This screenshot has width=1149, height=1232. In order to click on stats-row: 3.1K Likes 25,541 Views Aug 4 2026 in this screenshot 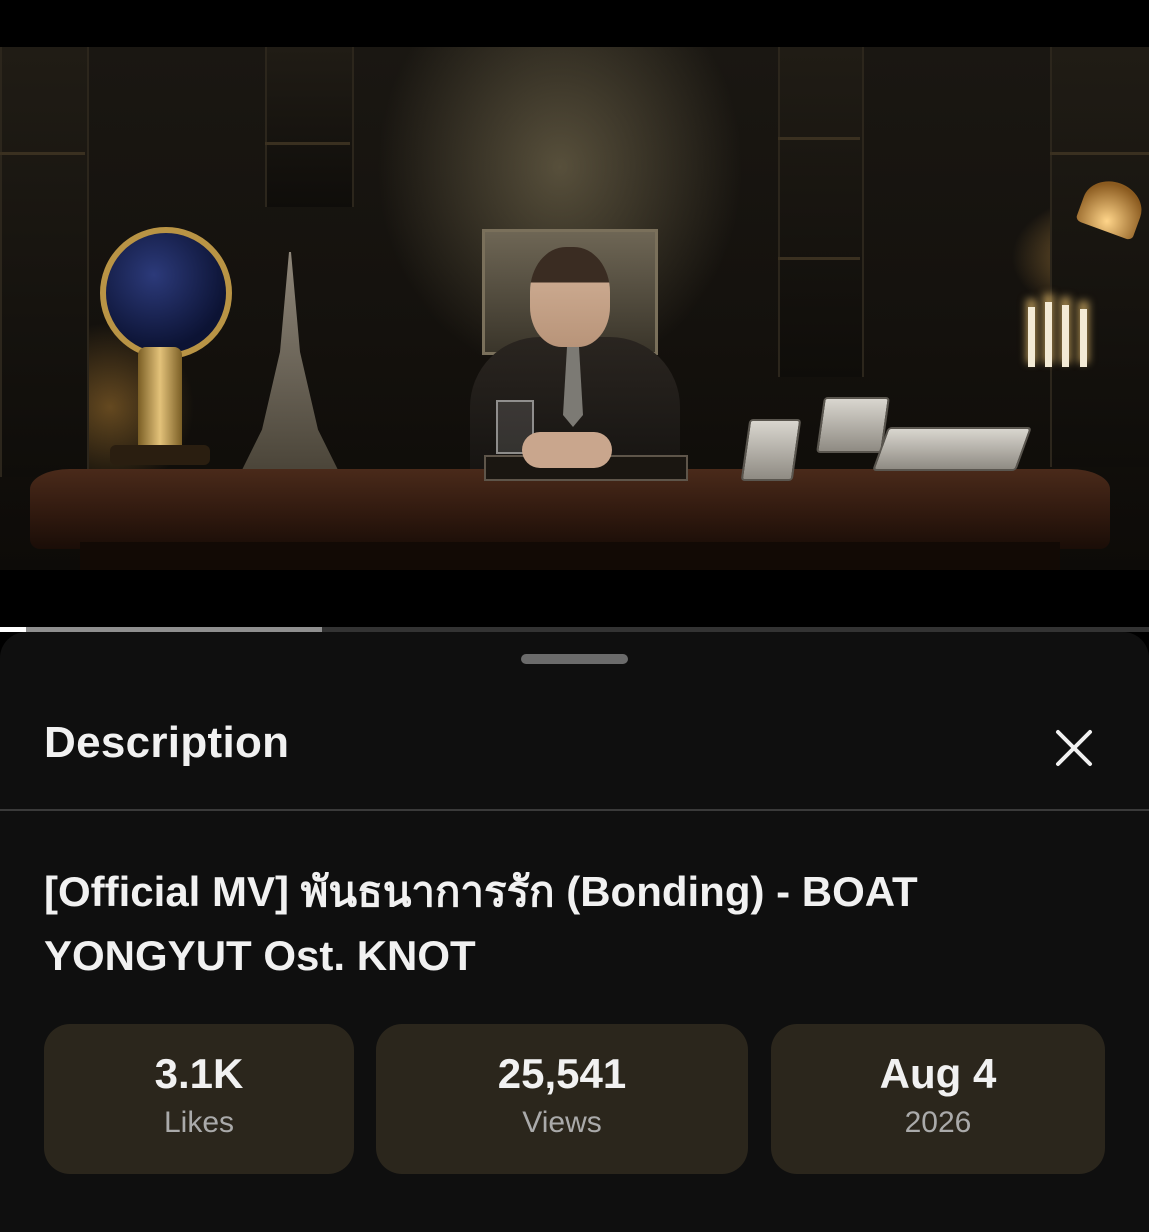, I will do `click(574, 1099)`.